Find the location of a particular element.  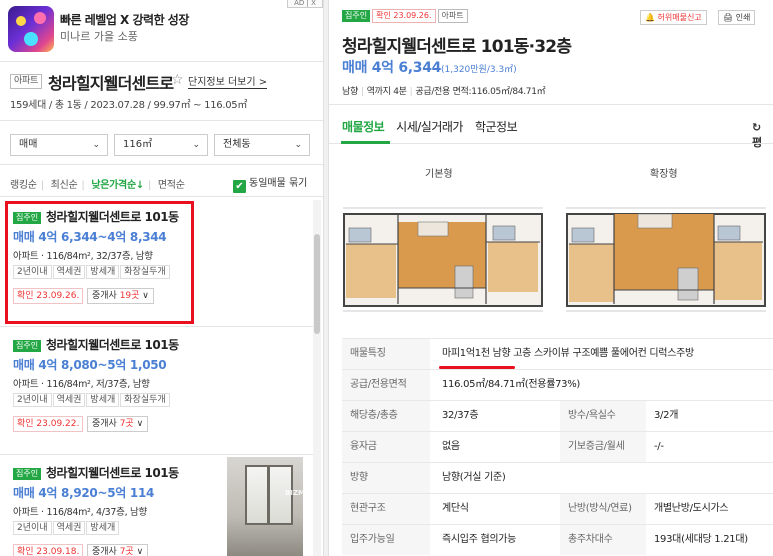

highlight-box is located at coordinates (99, 262).